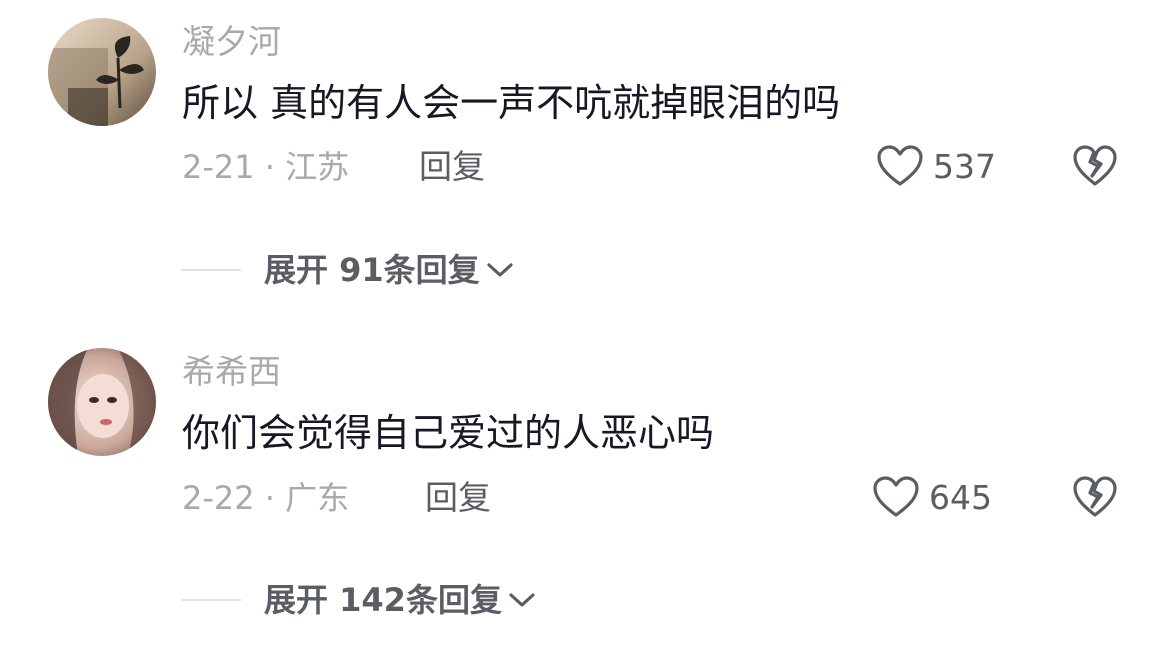 The image size is (1170, 649). What do you see at coordinates (964, 166) in the screenshot?
I see `like-count: 537` at bounding box center [964, 166].